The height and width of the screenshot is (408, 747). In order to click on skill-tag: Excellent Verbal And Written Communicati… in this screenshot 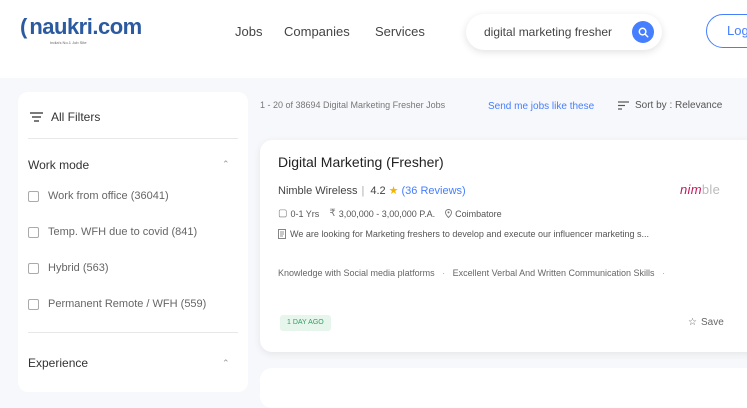, I will do `click(553, 273)`.